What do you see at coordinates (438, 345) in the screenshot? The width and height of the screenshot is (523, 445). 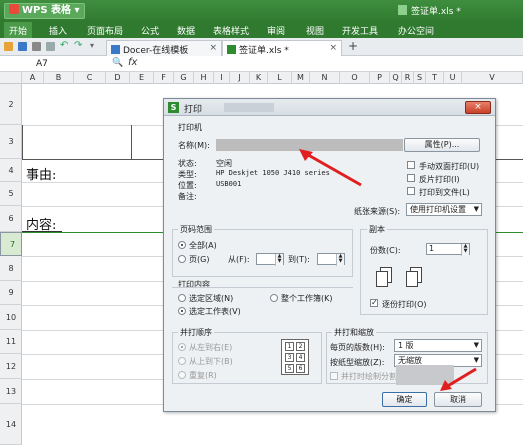 I see `pages-per-sheet-select: 1 版 ▼` at bounding box center [438, 345].